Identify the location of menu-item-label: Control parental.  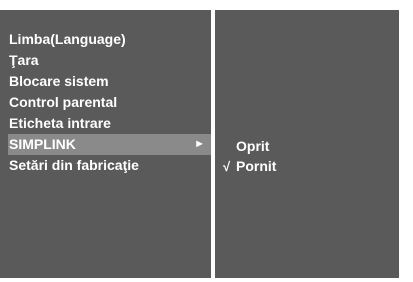
(63, 102).